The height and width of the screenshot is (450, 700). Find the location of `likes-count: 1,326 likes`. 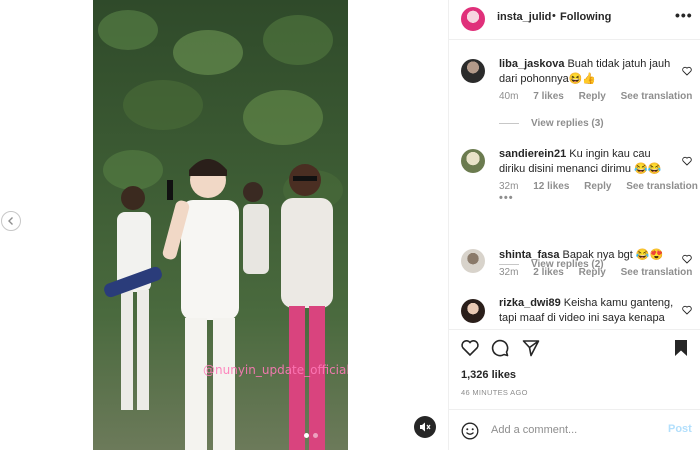

likes-count: 1,326 likes is located at coordinates (488, 375).